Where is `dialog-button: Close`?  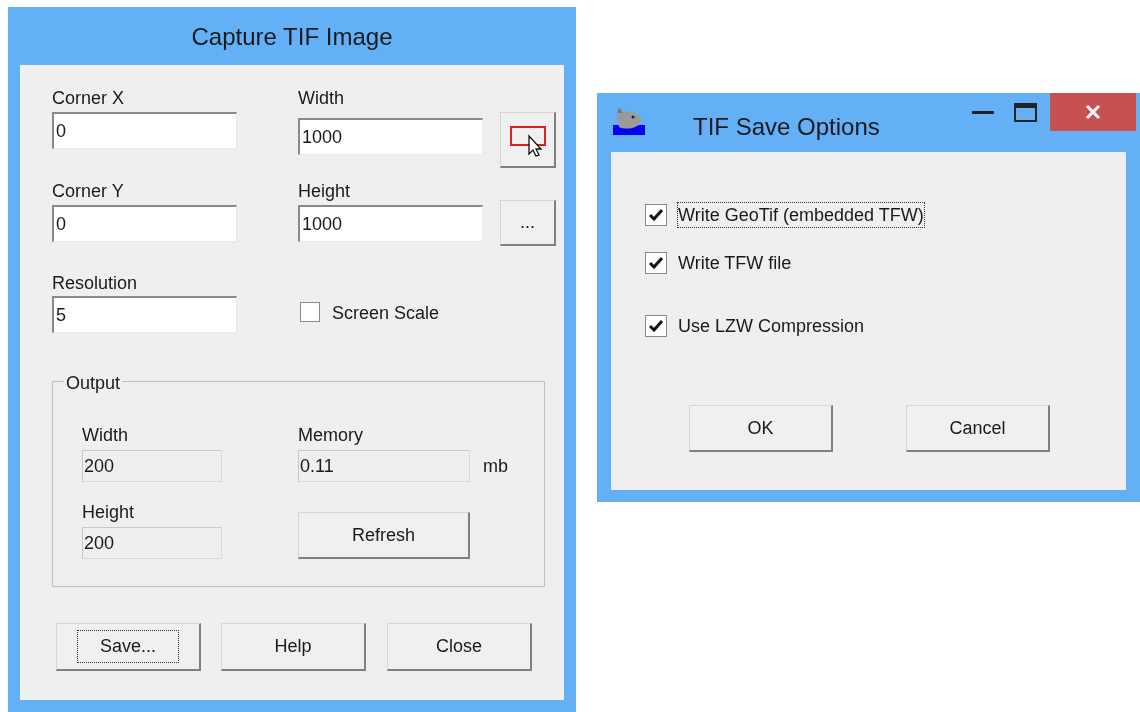 dialog-button: Close is located at coordinates (459, 647).